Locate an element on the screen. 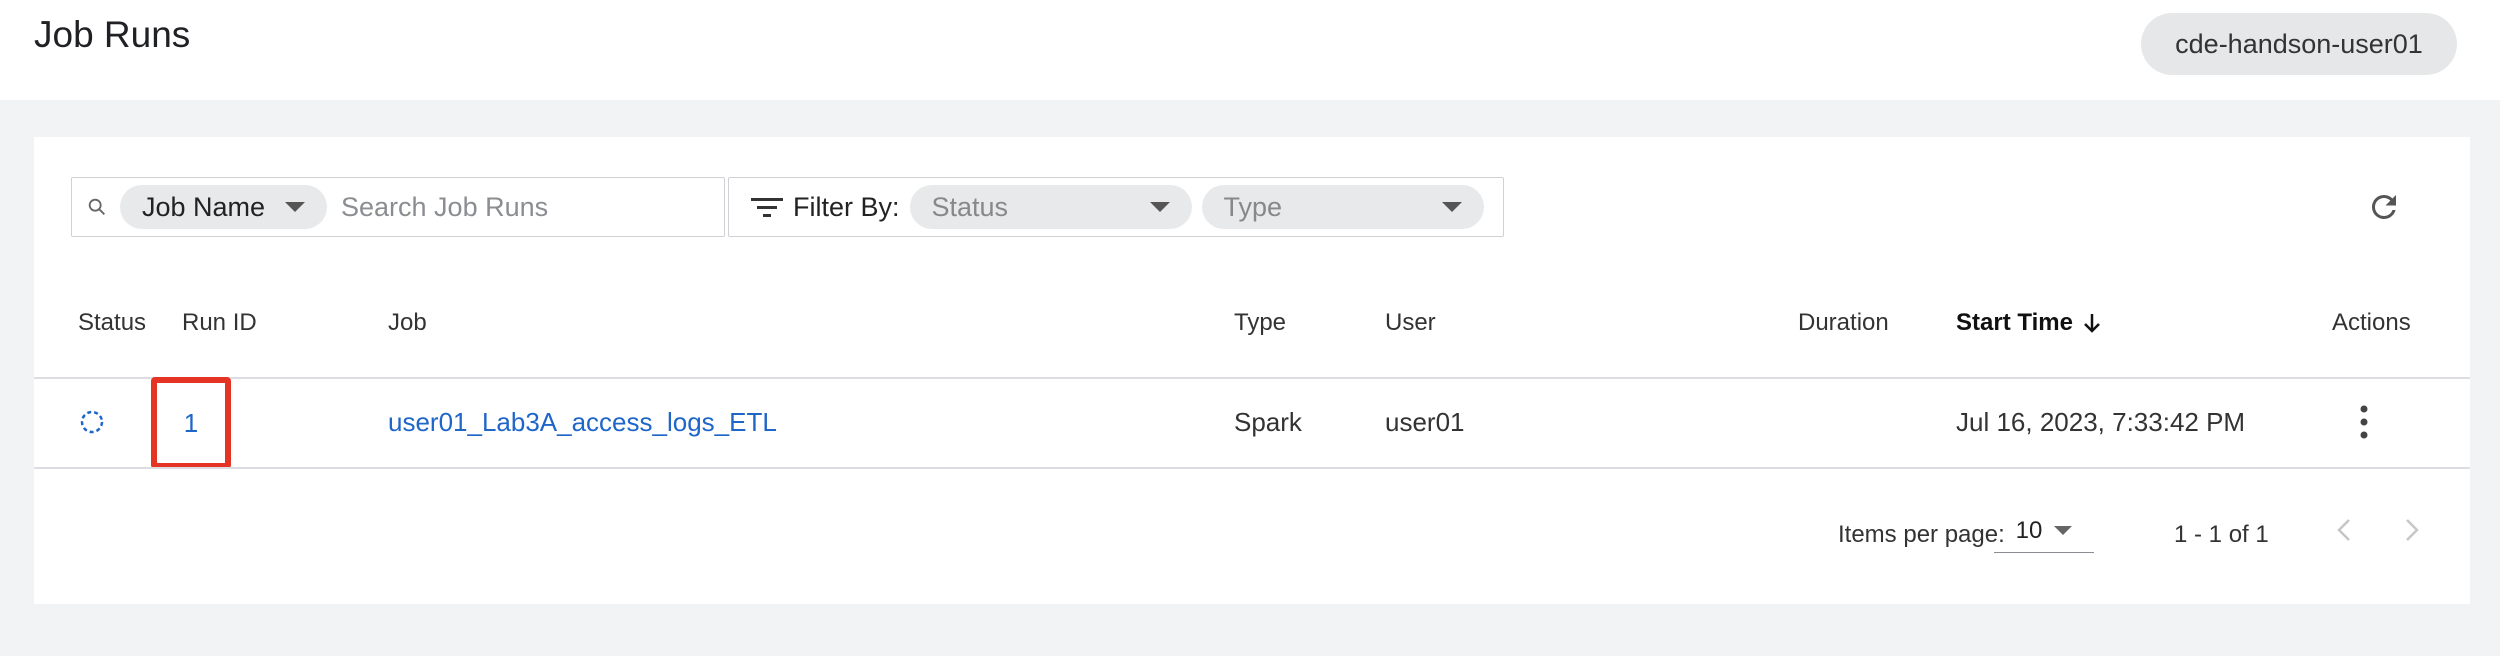 The height and width of the screenshot is (656, 2500). search-input is located at coordinates (531, 207).